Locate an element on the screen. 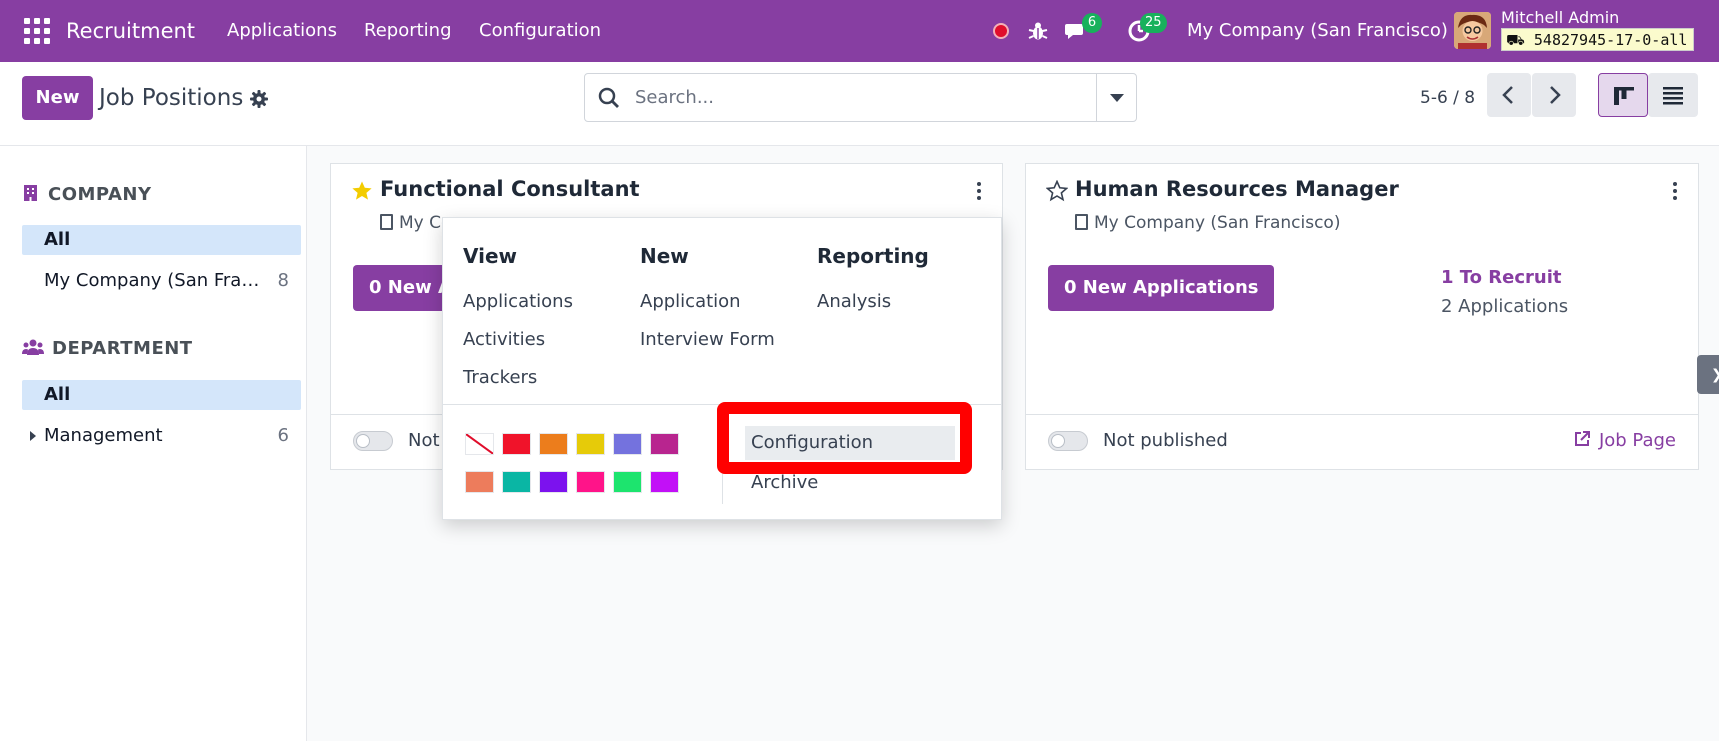 This screenshot has width=1719, height=741. pager-value: 5-6 / 8 is located at coordinates (1447, 98).